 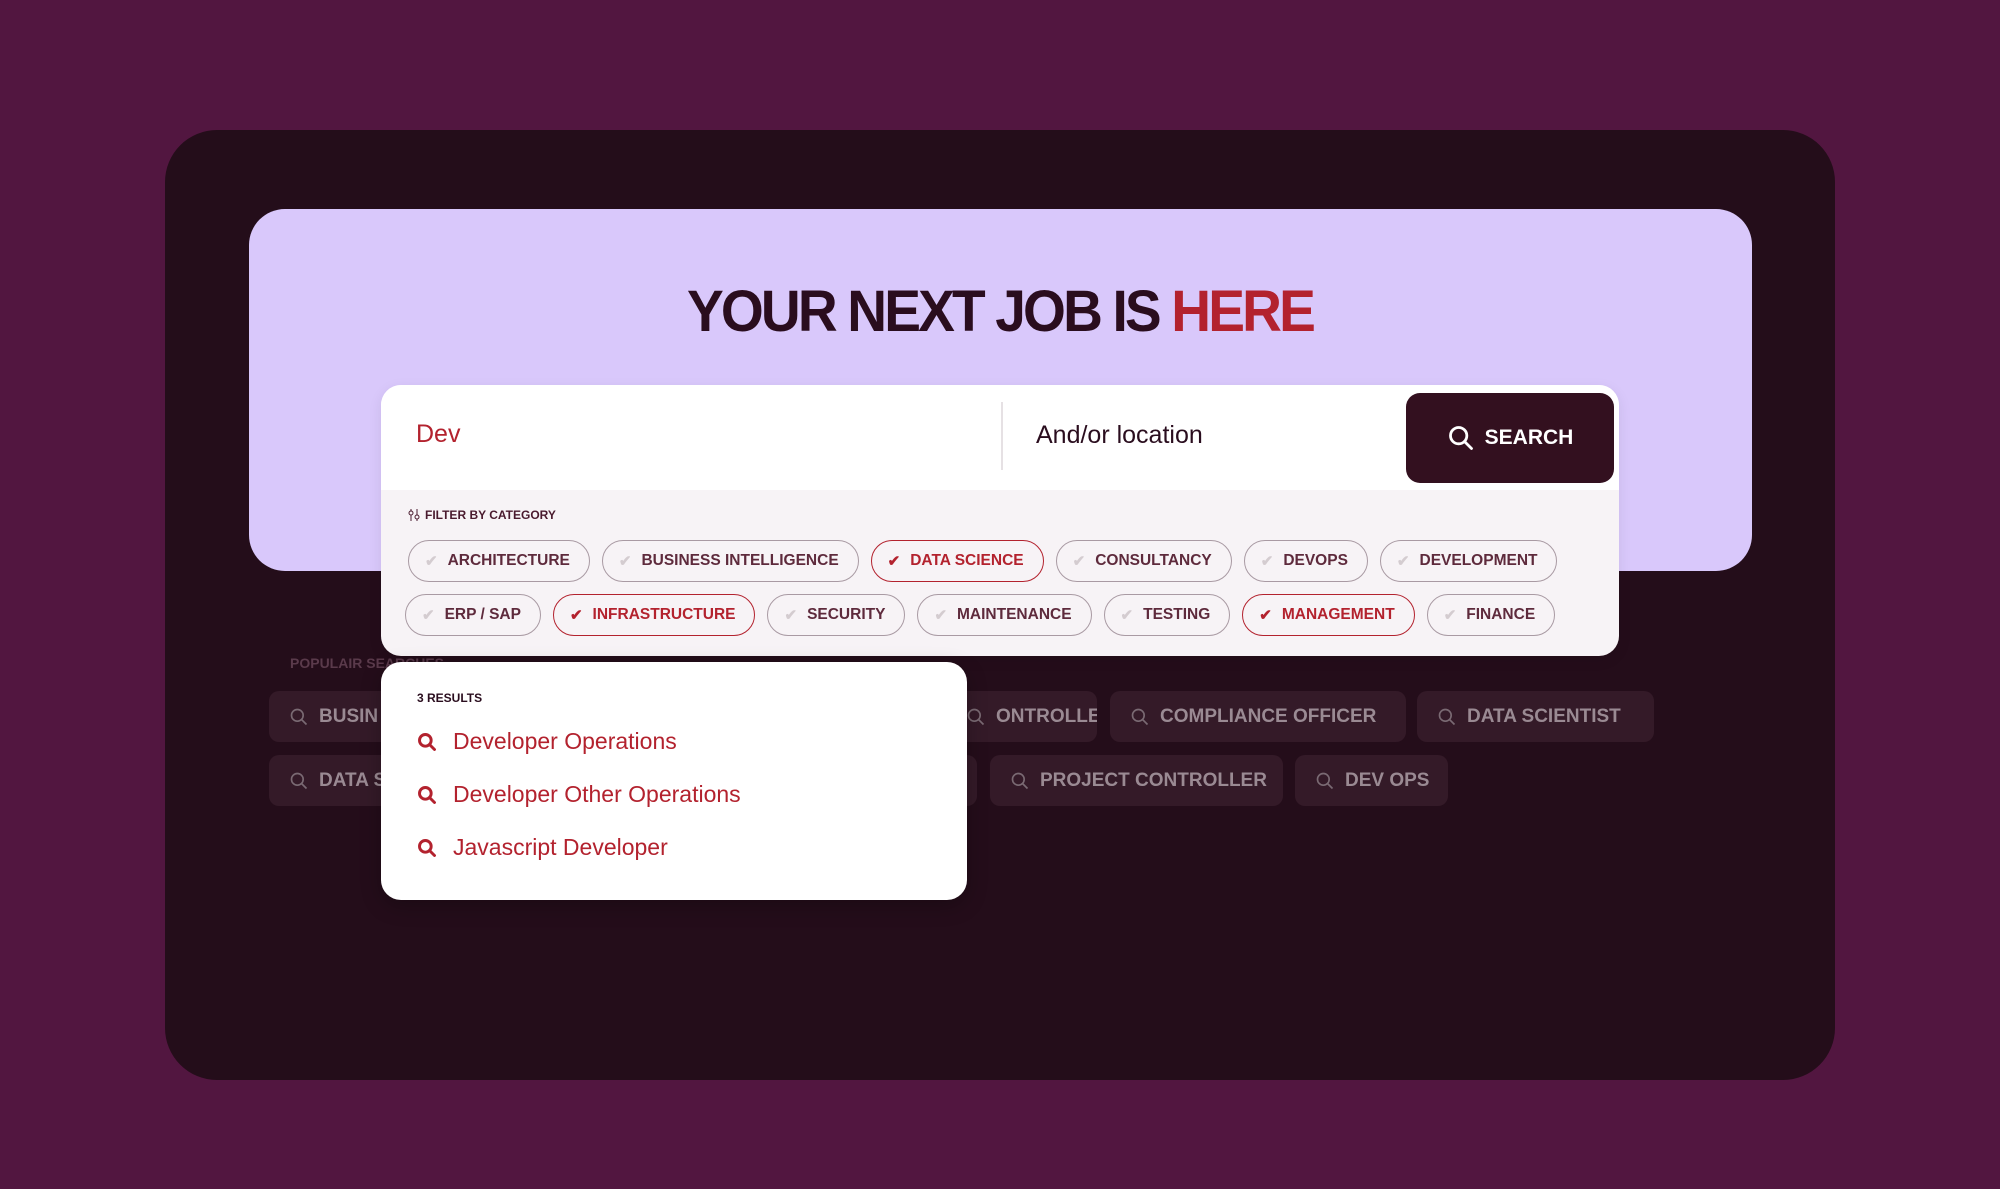 What do you see at coordinates (1002, 436) in the screenshot?
I see `divider` at bounding box center [1002, 436].